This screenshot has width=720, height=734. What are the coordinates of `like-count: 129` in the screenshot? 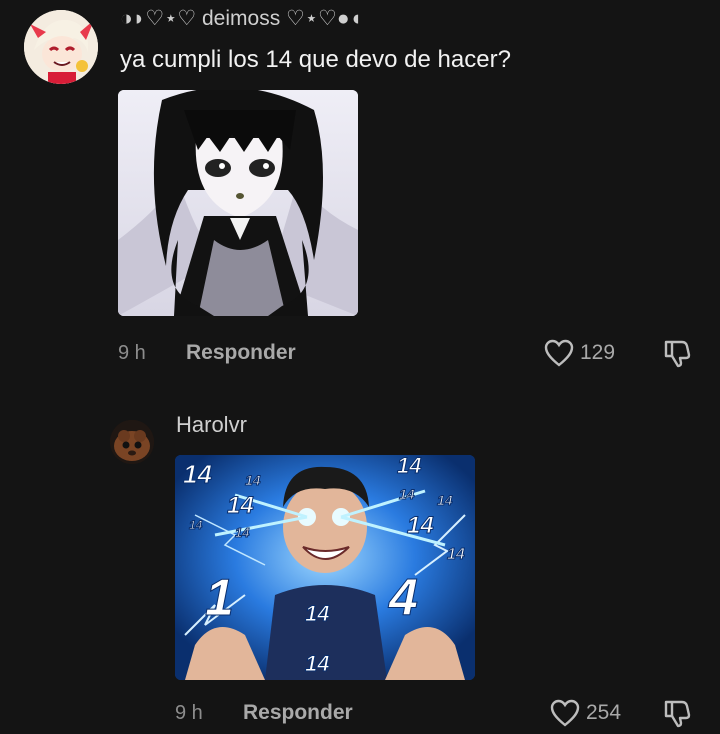 It's located at (598, 352).